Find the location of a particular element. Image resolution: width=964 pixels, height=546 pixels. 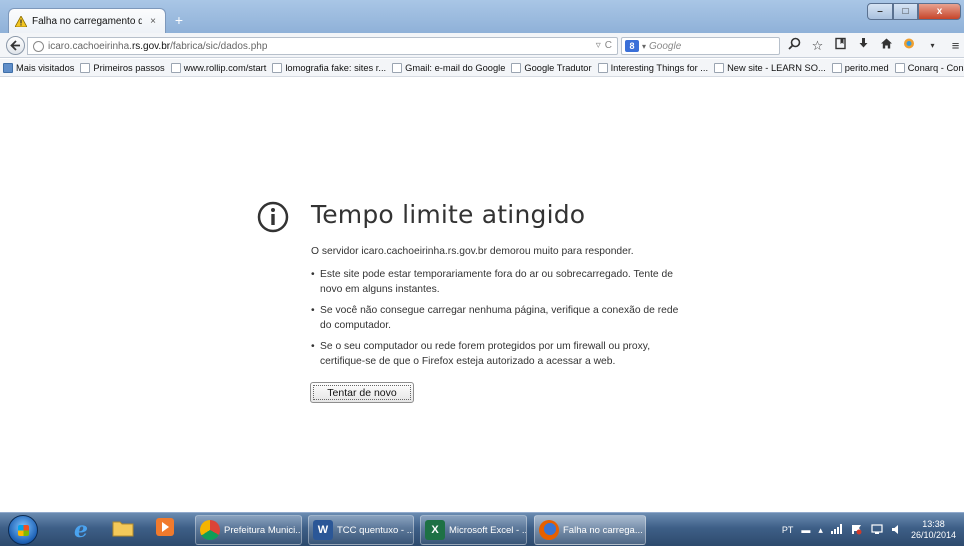

maximize-button: □ is located at coordinates (905, 11).